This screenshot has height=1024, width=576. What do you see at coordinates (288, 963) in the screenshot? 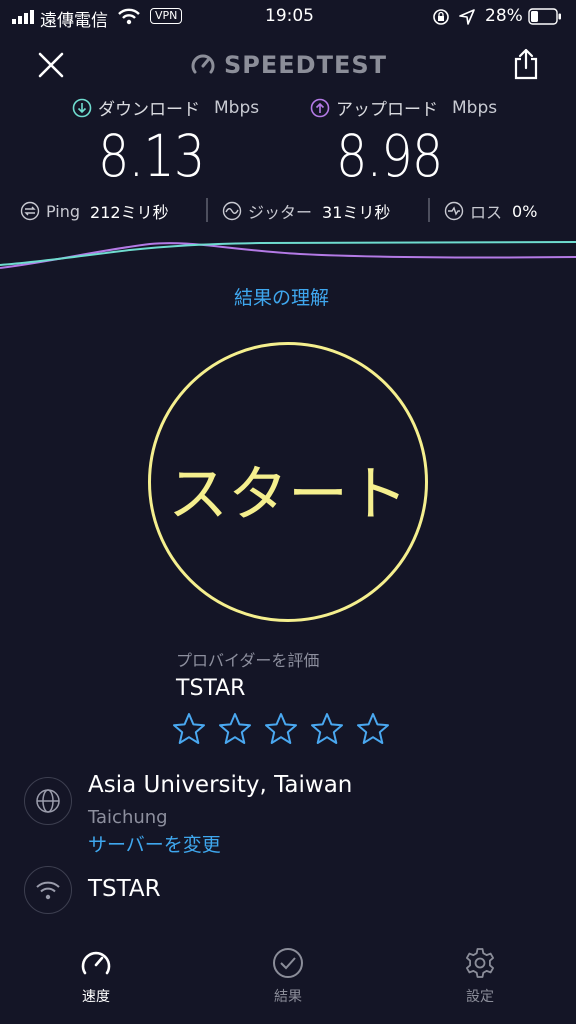
I see `check-circle-icon` at bounding box center [288, 963].